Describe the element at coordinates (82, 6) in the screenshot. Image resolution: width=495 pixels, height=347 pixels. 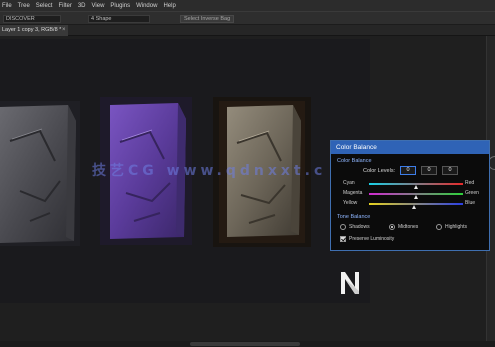
I see `menu-3d: 3D` at that location.